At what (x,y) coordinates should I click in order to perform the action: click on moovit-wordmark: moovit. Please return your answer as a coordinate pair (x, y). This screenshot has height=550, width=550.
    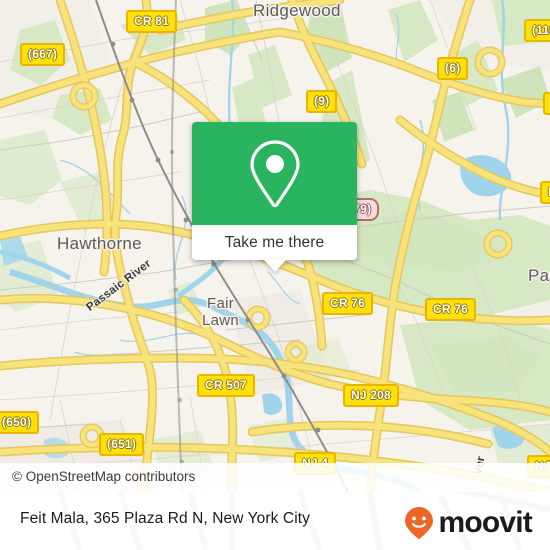
    Looking at the image, I should click on (485, 522).